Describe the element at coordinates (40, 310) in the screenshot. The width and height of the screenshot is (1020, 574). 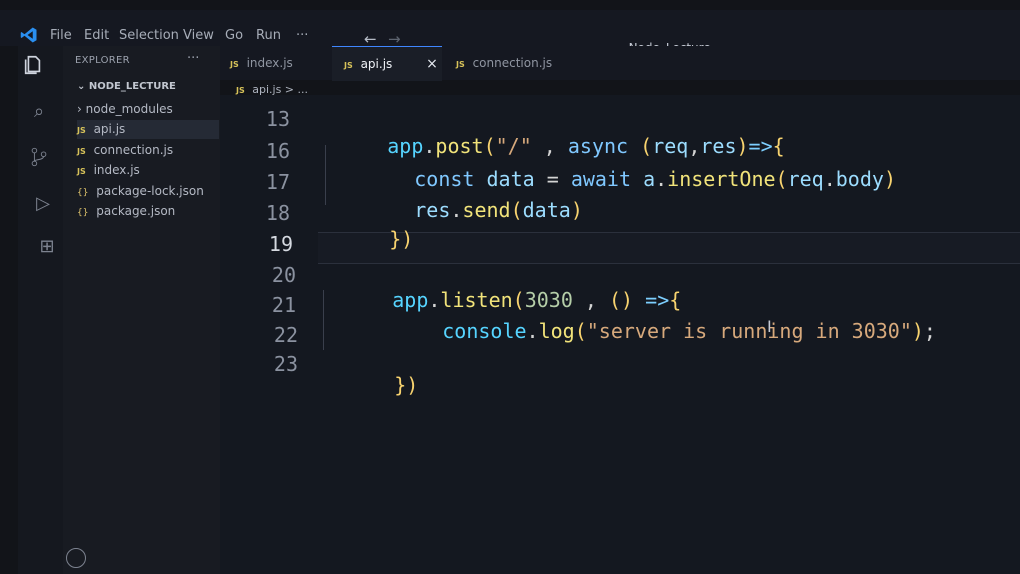
I see `activity-bar: ⌕ ▷ ⊞` at that location.